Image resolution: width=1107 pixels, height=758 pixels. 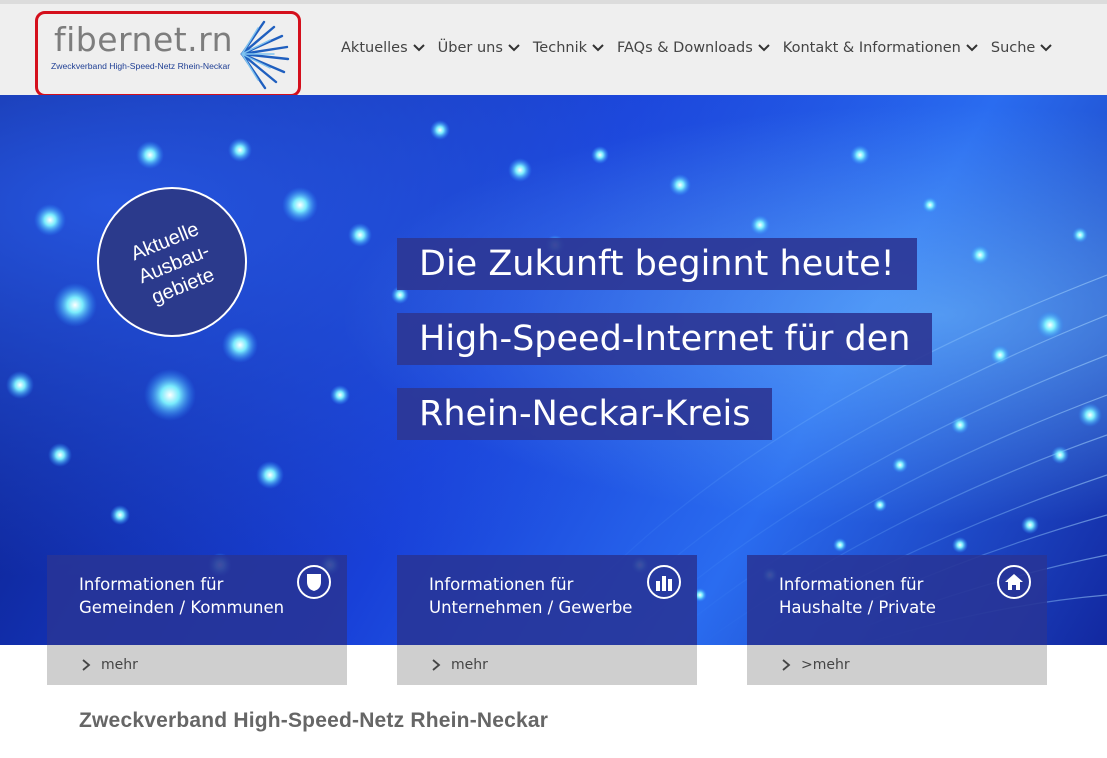 I want to click on hero-headline-line: High-Speed-Internet für den, so click(x=665, y=339).